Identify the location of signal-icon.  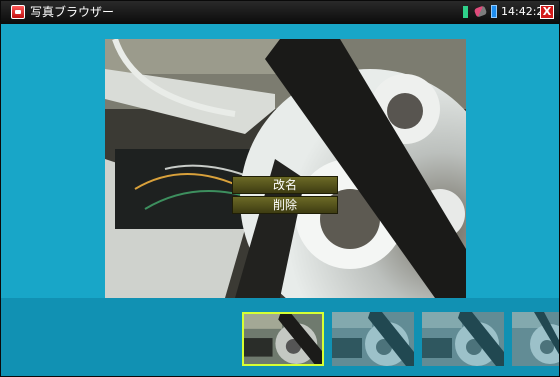
(465, 12).